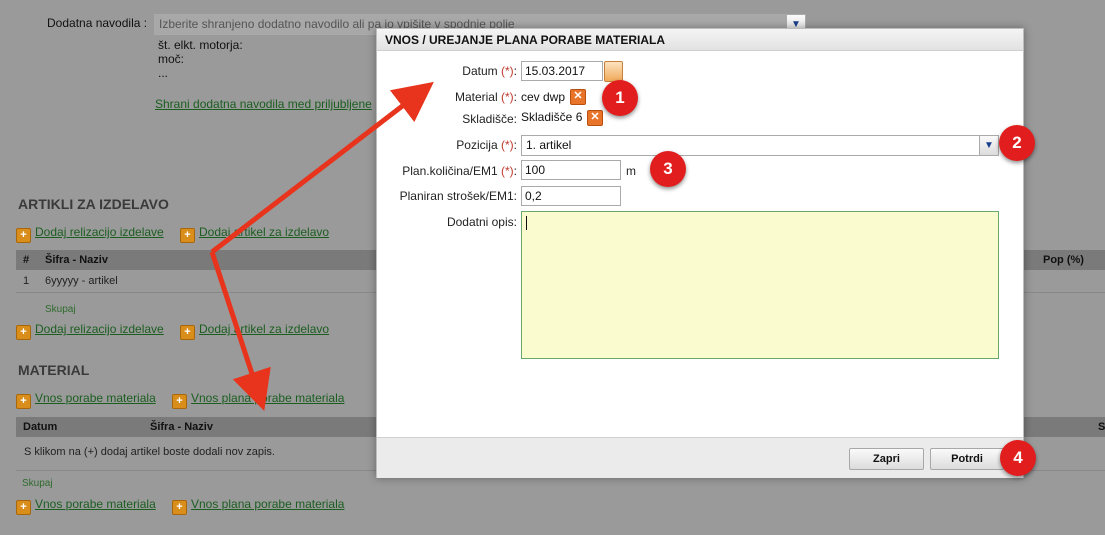 The width and height of the screenshot is (1105, 535). What do you see at coordinates (620, 98) in the screenshot?
I see `callout-badge-1: 1` at bounding box center [620, 98].